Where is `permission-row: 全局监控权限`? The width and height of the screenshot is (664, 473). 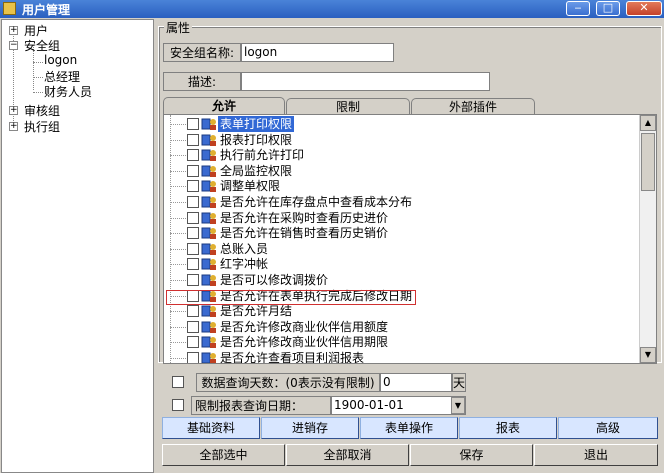 permission-row: 全局监控权限 is located at coordinates (399, 171).